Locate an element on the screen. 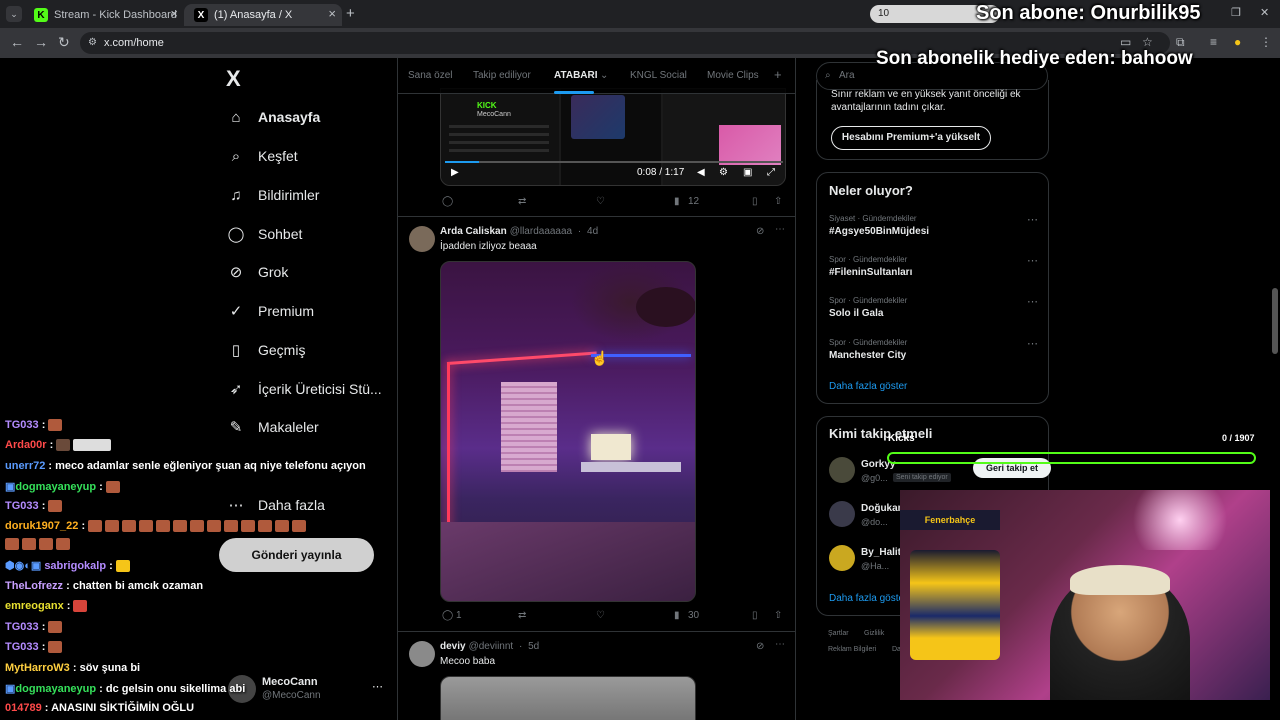 Image resolution: width=1280 pixels, height=720 pixels. reading-list-icon: ≡ is located at coordinates (1213, 42).